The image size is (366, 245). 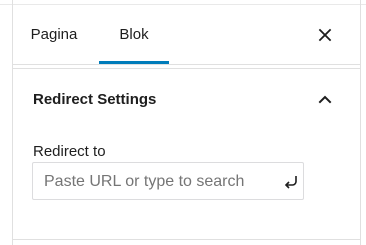 I want to click on tab-blok-label: Blok, so click(x=134, y=34).